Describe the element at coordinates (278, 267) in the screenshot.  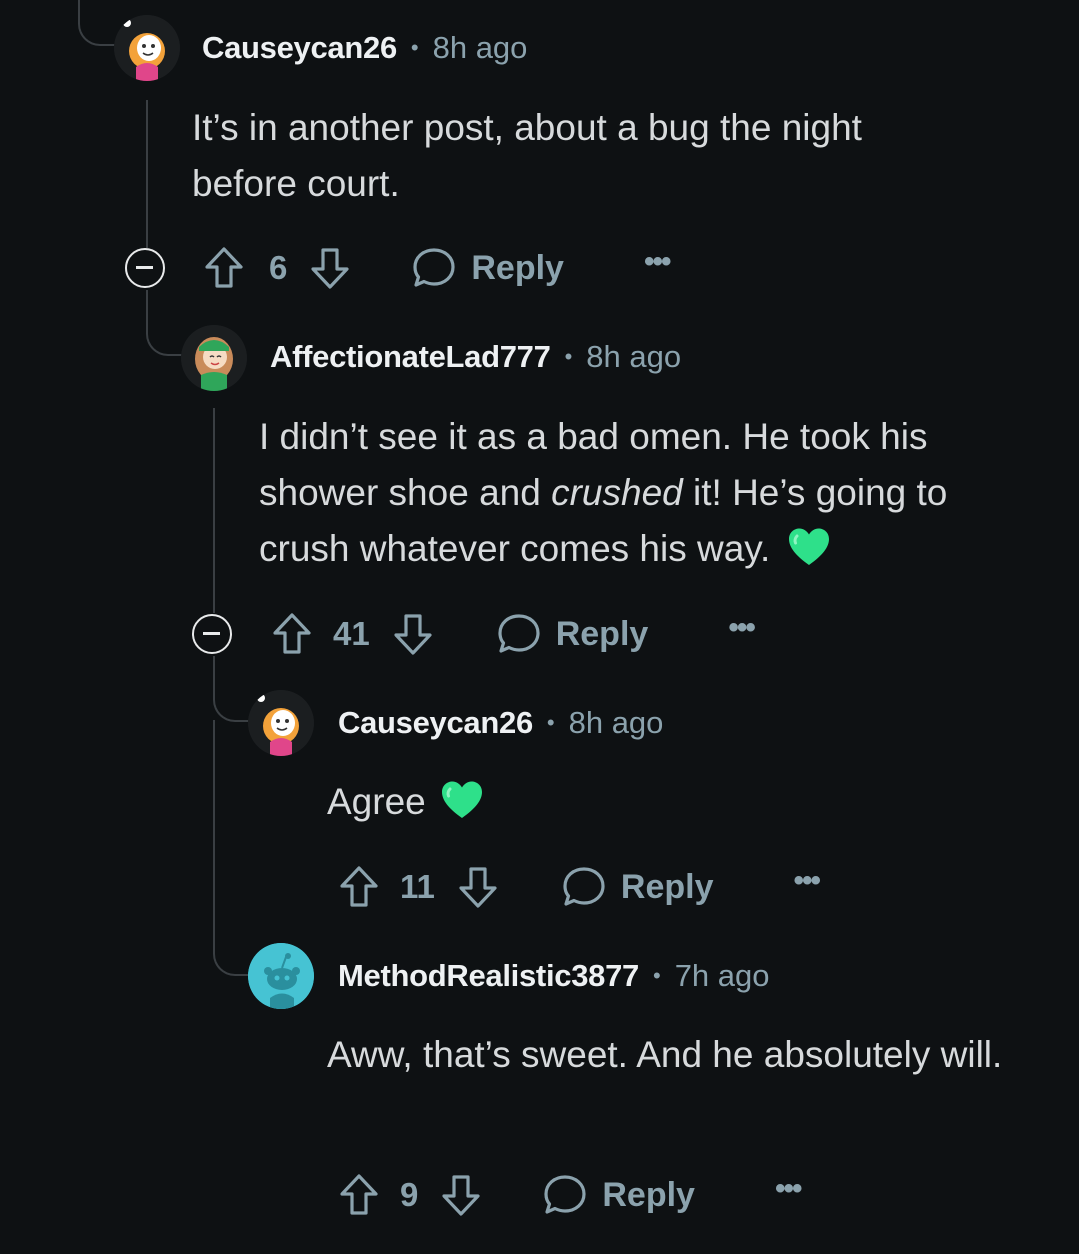
I see `vote-count: 6` at that location.